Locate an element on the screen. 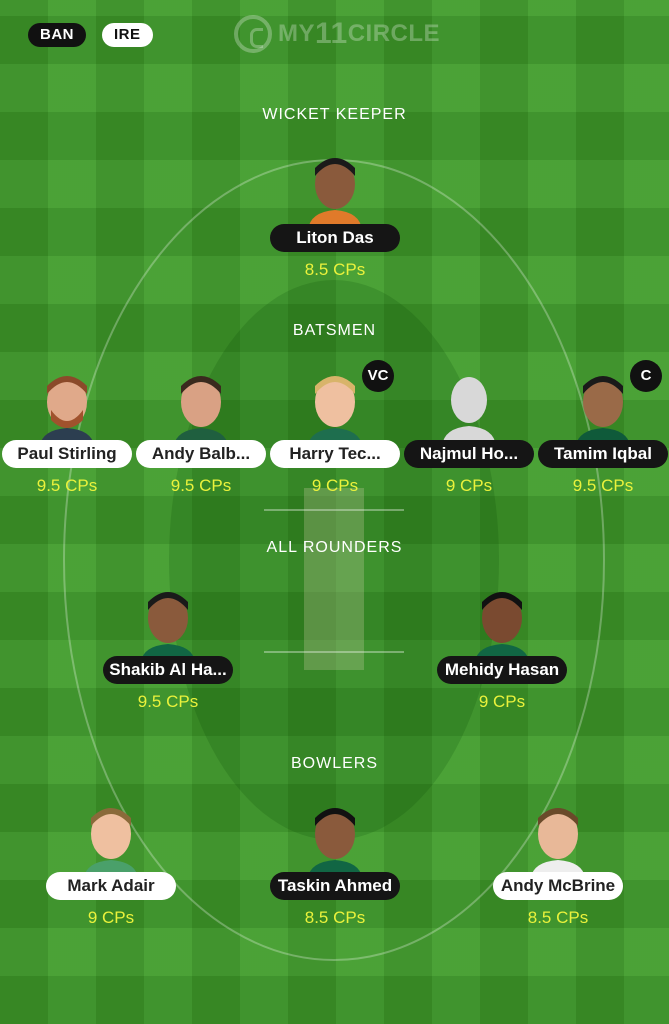 This screenshot has width=669, height=1024. section-title-batsmen: BATSMEN is located at coordinates (334, 330).